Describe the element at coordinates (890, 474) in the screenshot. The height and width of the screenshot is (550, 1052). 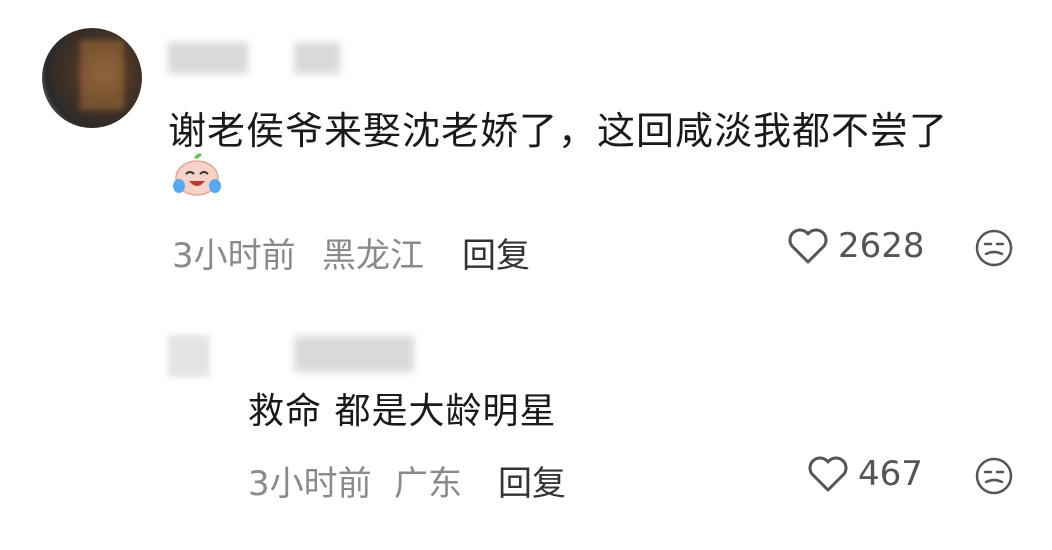
I see `like-count: 467` at that location.